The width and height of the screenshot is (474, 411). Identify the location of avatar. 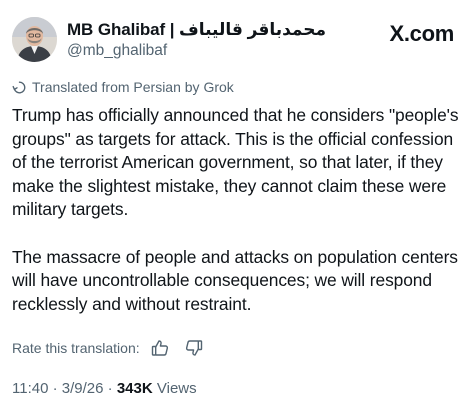
(34, 39).